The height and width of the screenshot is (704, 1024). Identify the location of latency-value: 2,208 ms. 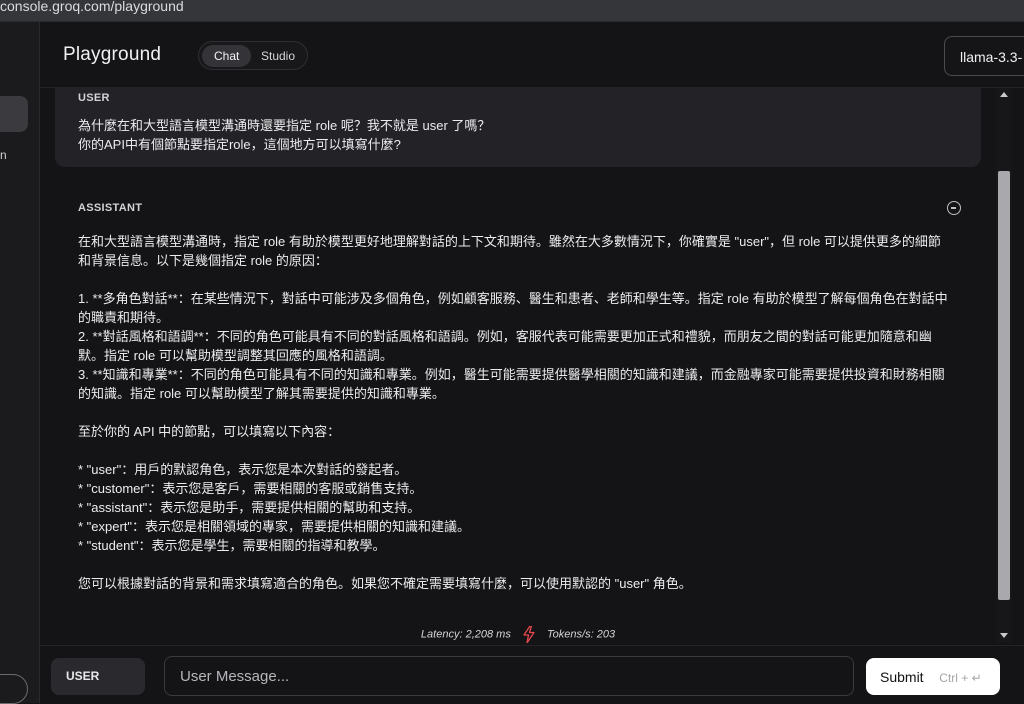
(488, 634).